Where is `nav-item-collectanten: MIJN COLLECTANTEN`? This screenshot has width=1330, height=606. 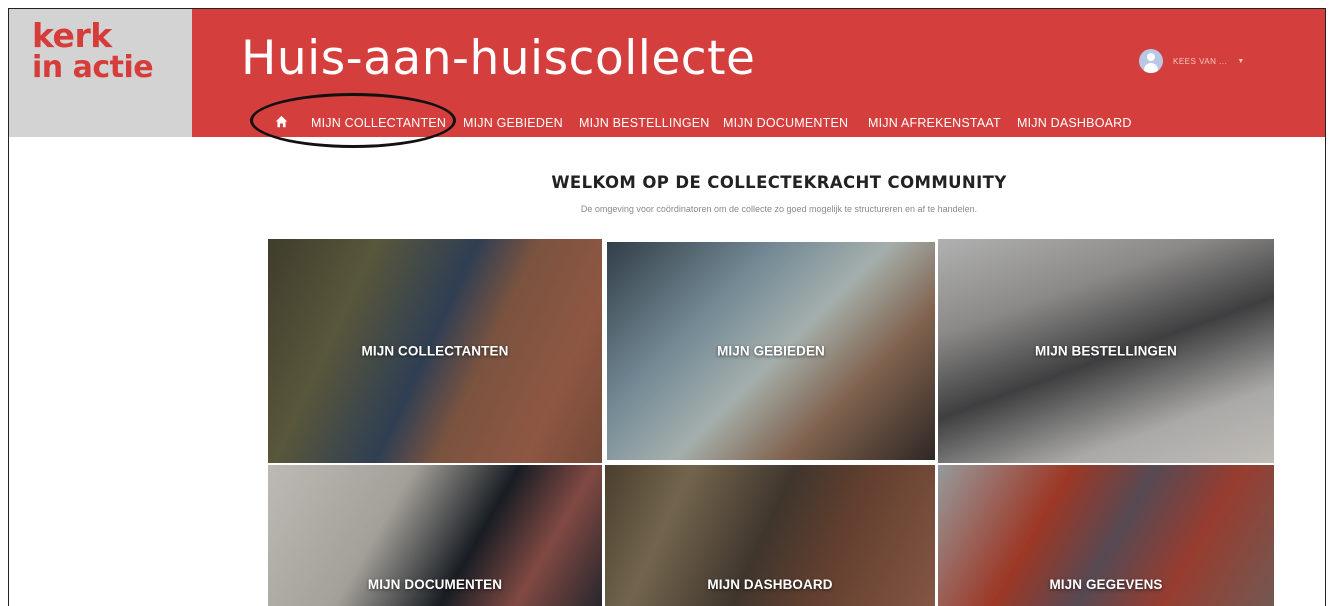 nav-item-collectanten: MIJN COLLECTANTEN is located at coordinates (378, 123).